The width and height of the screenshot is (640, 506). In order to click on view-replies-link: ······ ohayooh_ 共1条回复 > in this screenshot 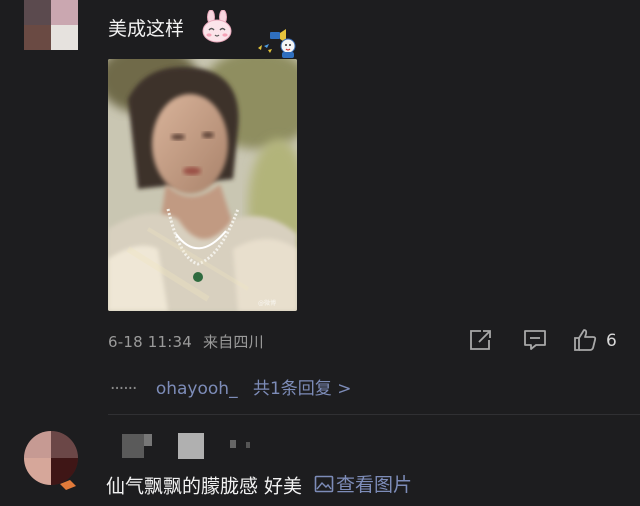, I will do `click(230, 386)`.